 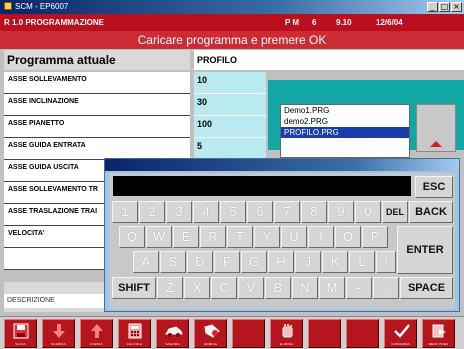 What do you see at coordinates (132, 237) in the screenshot?
I see `key-q: Q` at bounding box center [132, 237].